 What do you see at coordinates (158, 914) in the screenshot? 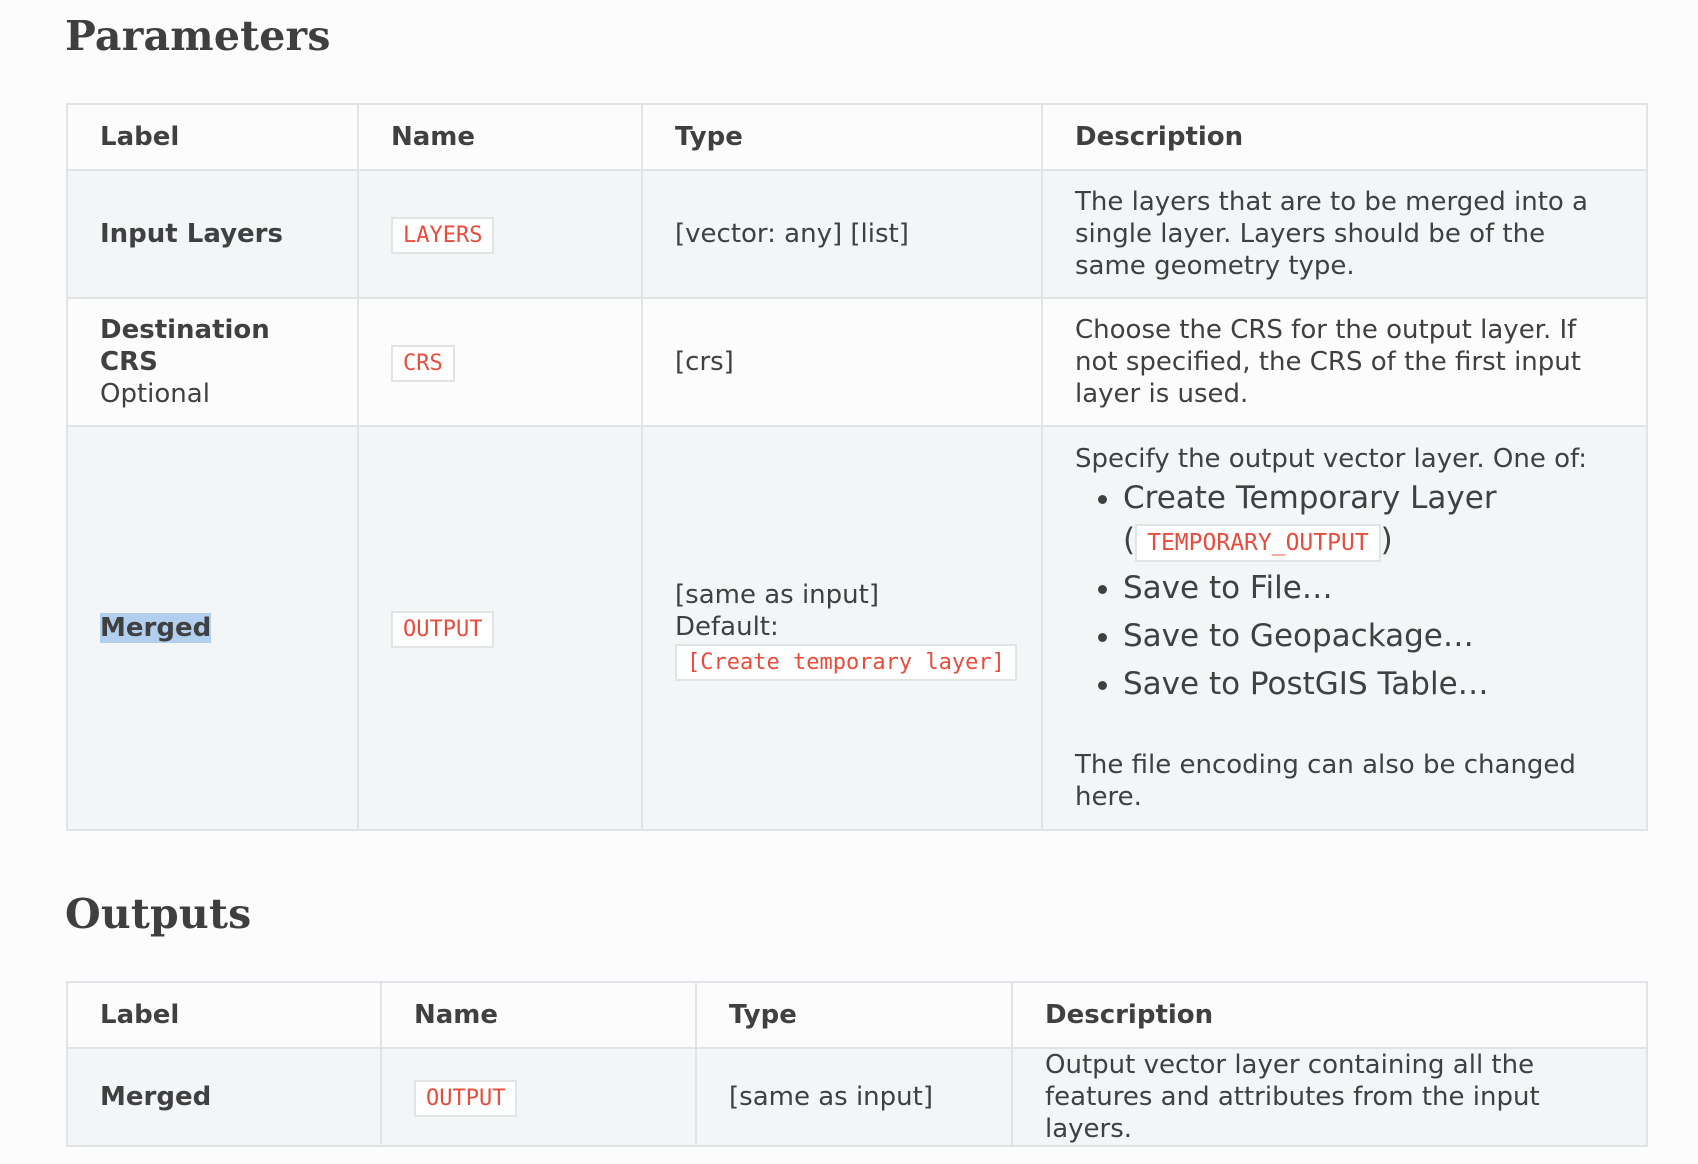
I see `outputs-heading: Outputs` at bounding box center [158, 914].